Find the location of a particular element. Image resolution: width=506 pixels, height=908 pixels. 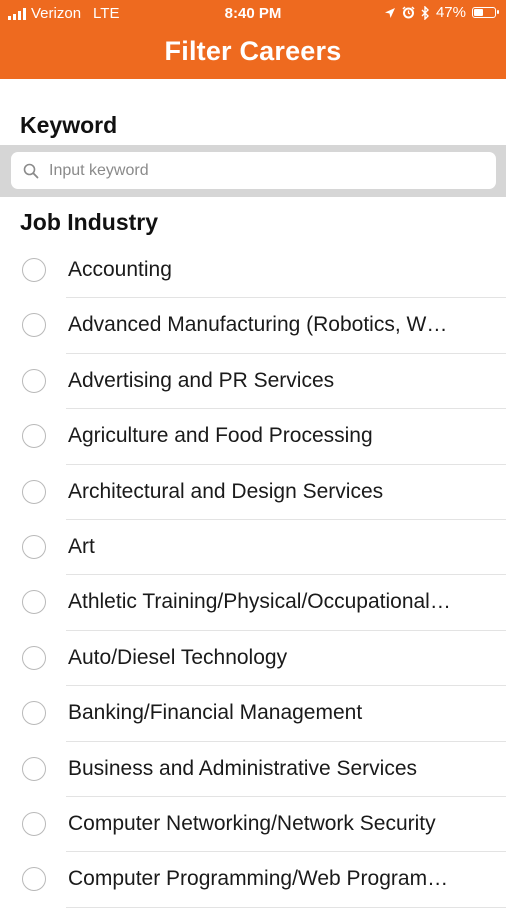

list-item: Agriculture and Food Processing is located at coordinates (253, 437).